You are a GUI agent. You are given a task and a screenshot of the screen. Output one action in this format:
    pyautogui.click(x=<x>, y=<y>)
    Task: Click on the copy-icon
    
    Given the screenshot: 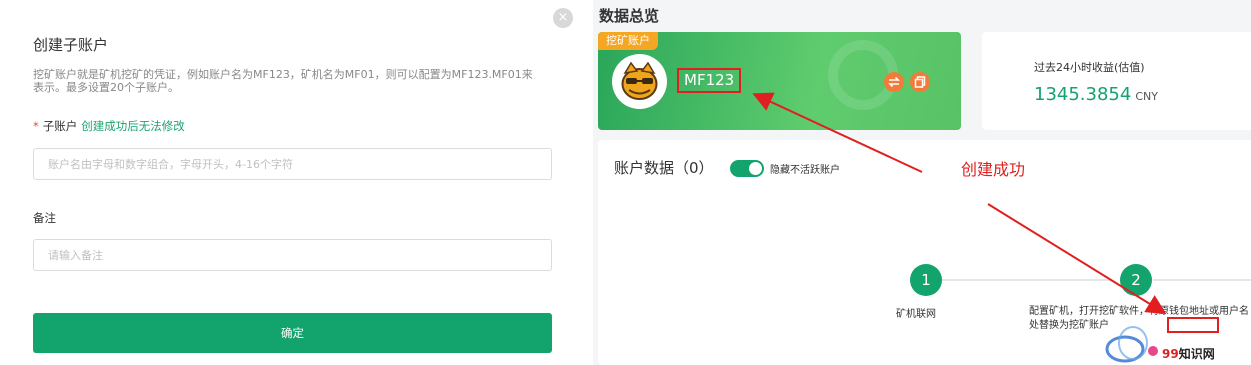 What is the action you would take?
    pyautogui.click(x=920, y=82)
    